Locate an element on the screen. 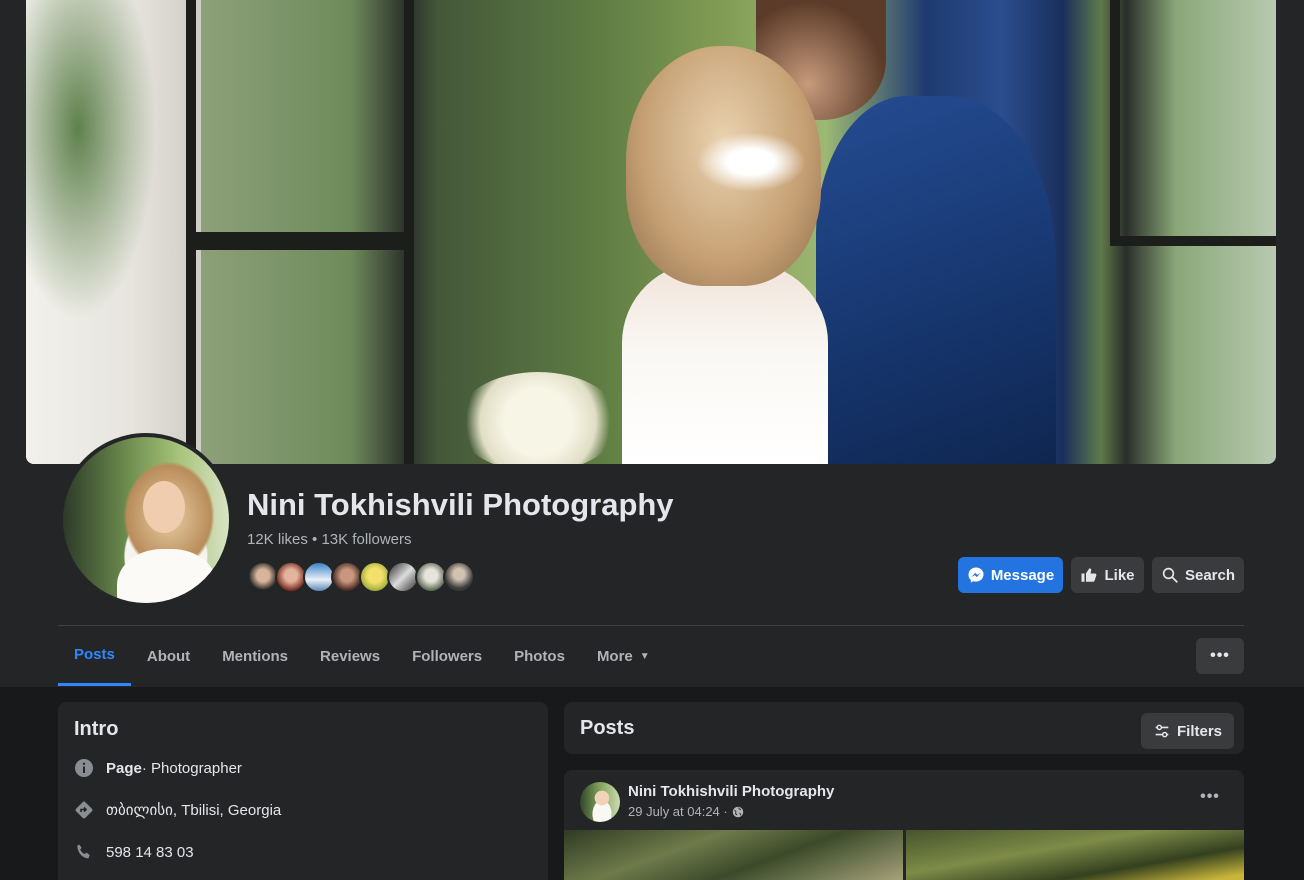 The image size is (1304, 880). intro-category: Page · Photographer is located at coordinates (158, 768).